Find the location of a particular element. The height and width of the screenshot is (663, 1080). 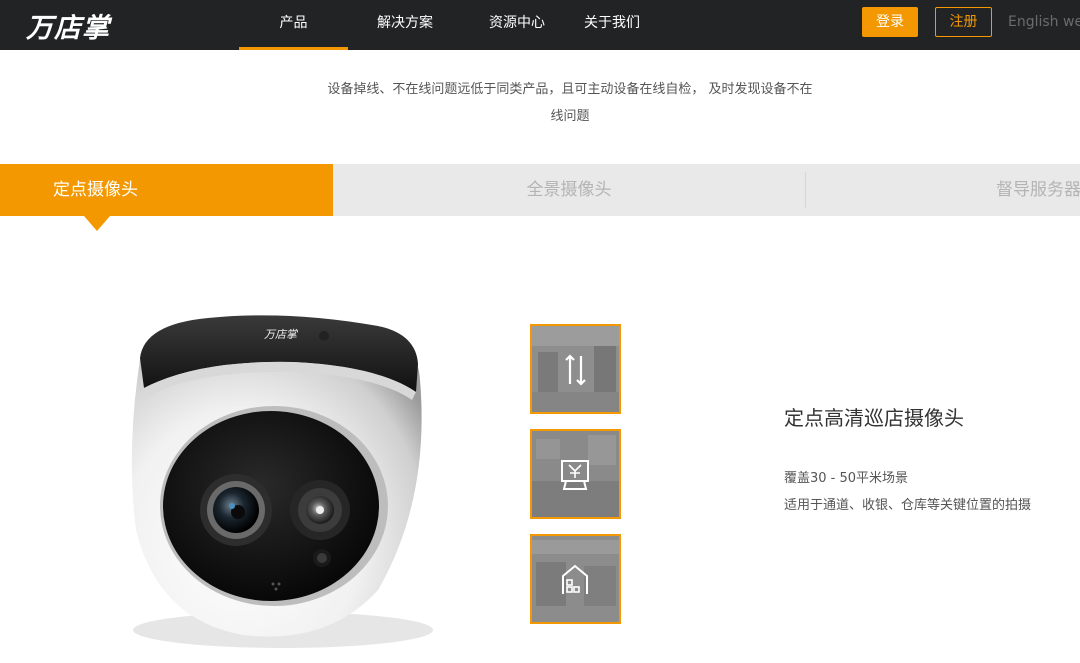

intro-line-1: 设备掉线、不在线问题远低于同类产品，且可主动设备在线自检， 及时发现设备不在 is located at coordinates (570, 89).